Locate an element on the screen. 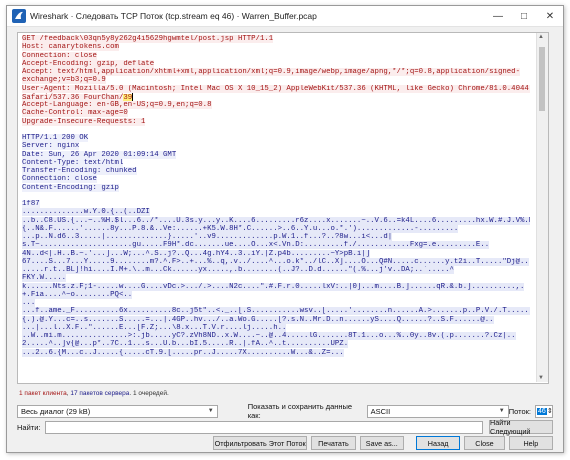 The image size is (570, 460). request-line: Accept-Encoding: gzip, deflate is located at coordinates (88, 63).